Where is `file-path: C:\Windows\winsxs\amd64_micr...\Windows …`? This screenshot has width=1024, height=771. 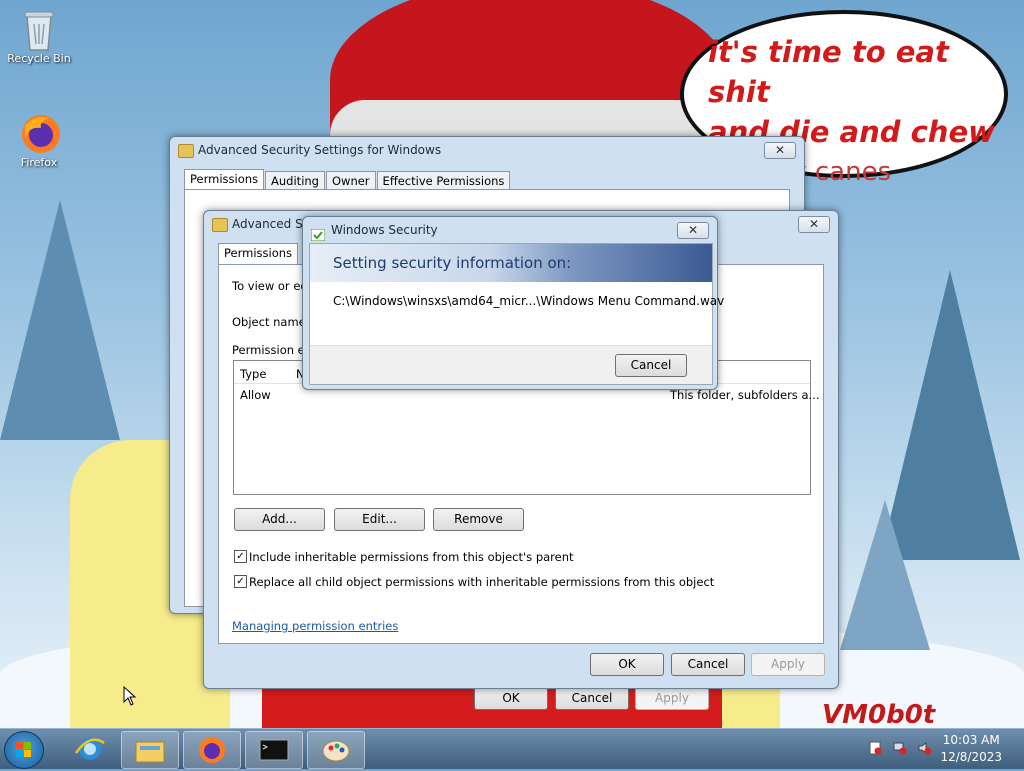
file-path: C:\Windows\winsxs\amd64_micr...\Windows … is located at coordinates (529, 301).